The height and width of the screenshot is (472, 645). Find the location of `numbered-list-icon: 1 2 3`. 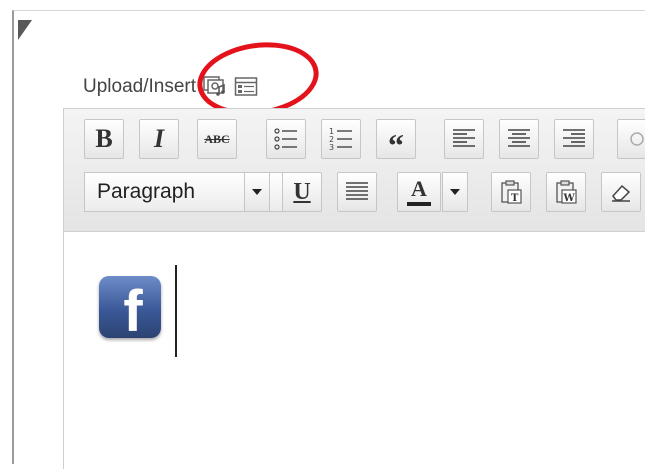

numbered-list-icon: 1 2 3 is located at coordinates (340, 139).